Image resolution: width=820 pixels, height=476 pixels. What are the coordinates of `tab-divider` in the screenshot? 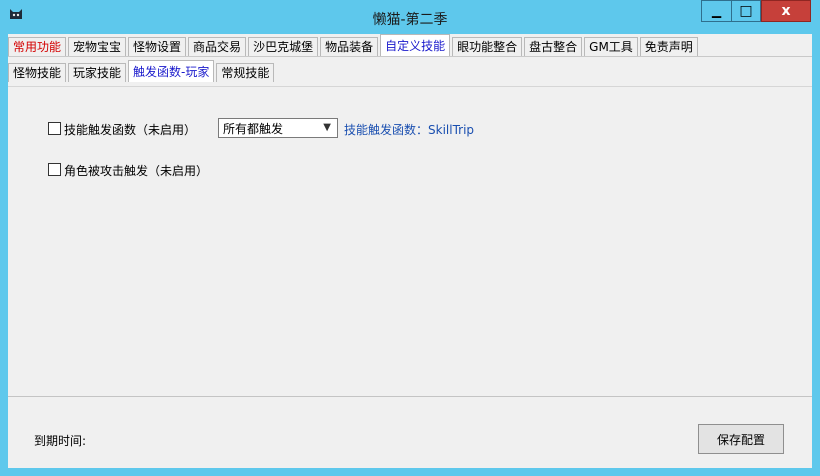 It's located at (410, 56).